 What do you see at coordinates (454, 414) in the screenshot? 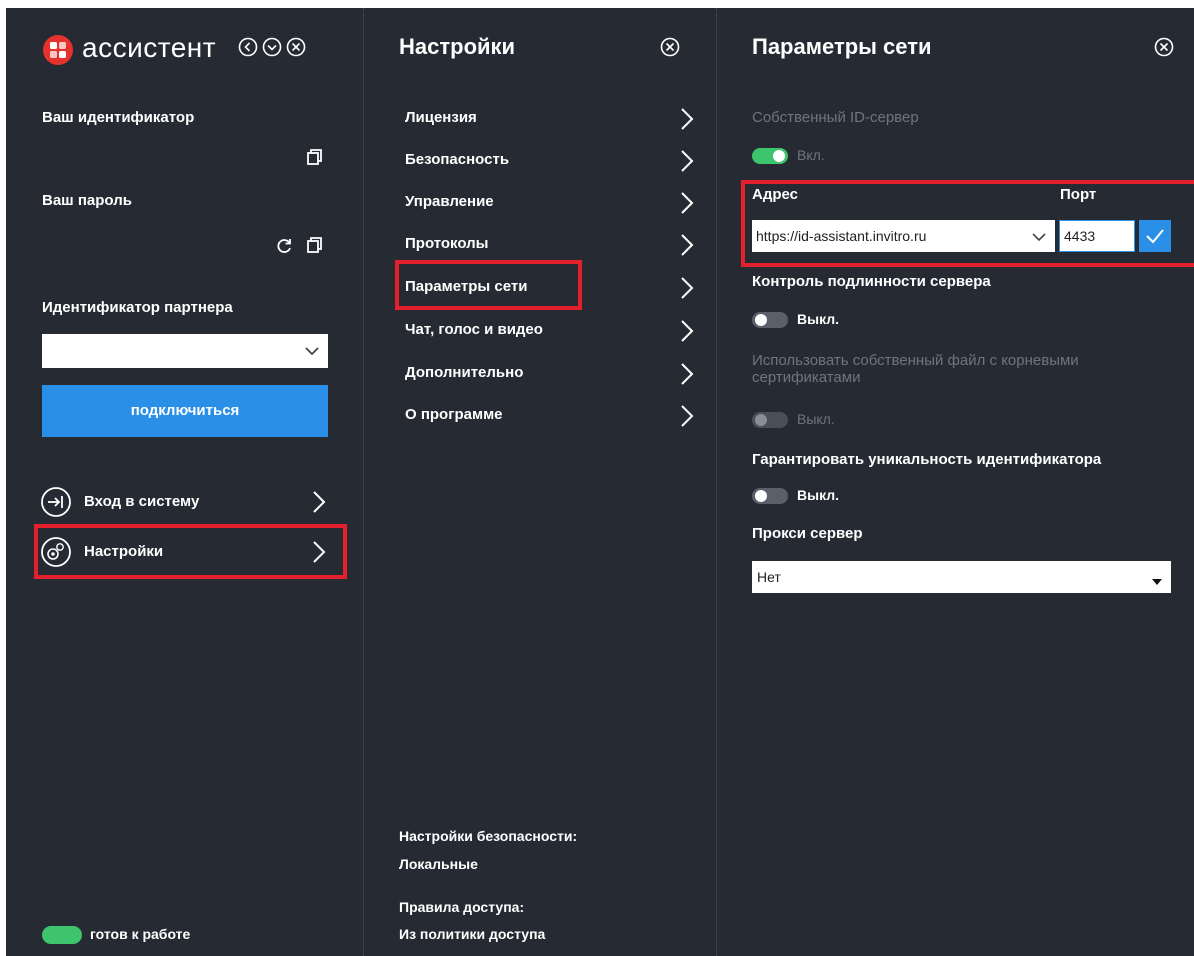
I see `menu-item-label: О программе` at bounding box center [454, 414].